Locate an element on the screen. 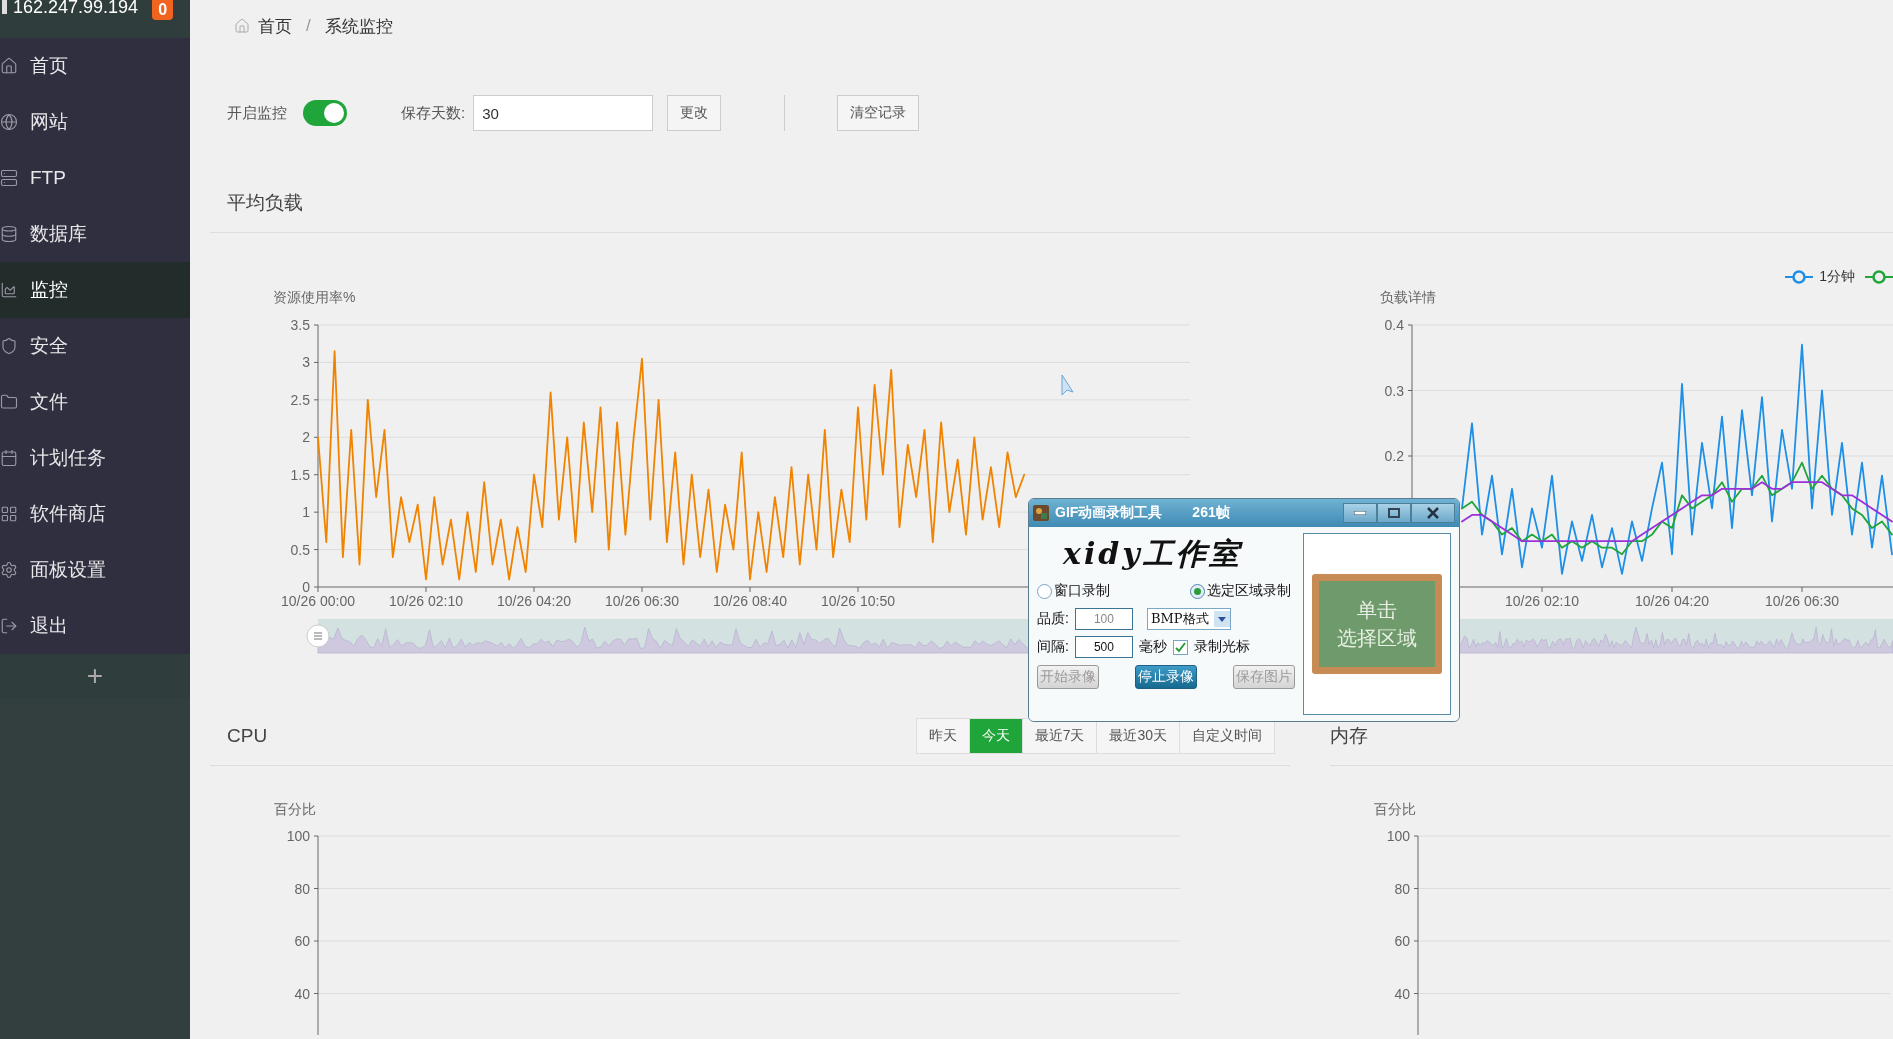  axis-title: 负载详情 is located at coordinates (1408, 297).